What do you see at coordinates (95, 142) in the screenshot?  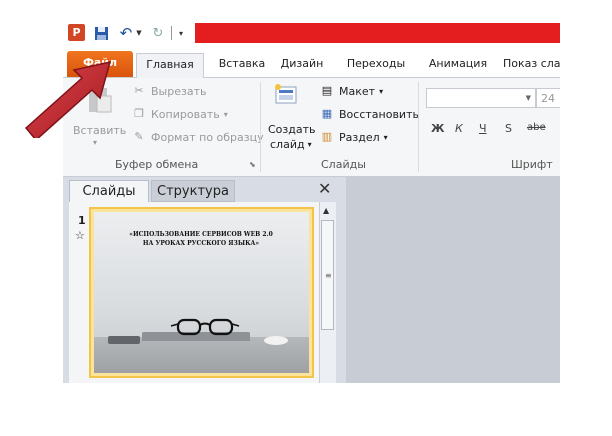 I see `paste-dropdown-icon: ▾` at bounding box center [95, 142].